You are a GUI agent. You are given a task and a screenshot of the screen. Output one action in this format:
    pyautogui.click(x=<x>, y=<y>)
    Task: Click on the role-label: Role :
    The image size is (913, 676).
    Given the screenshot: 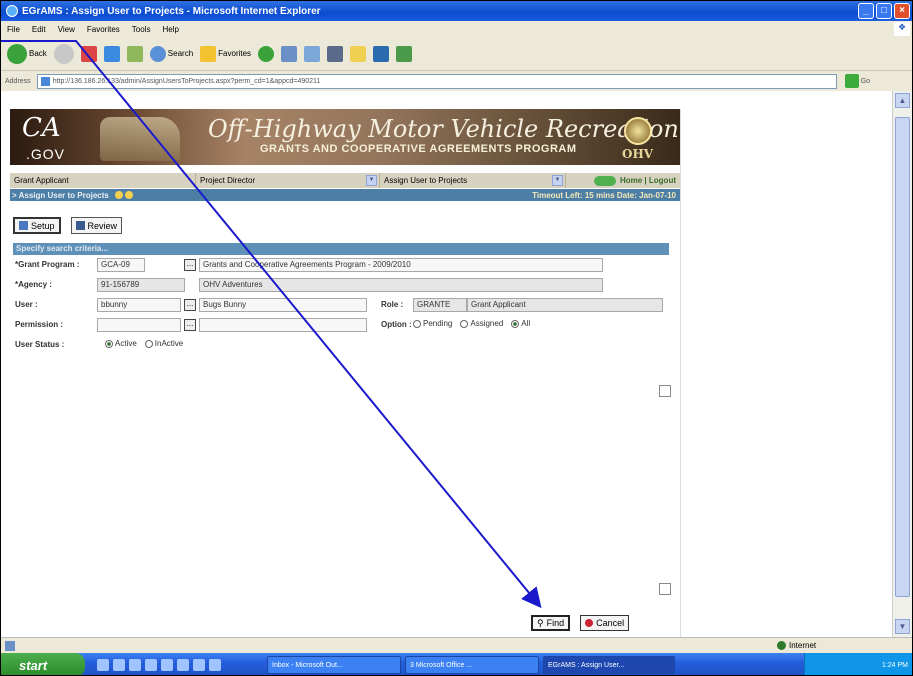 What is the action you would take?
    pyautogui.click(x=392, y=304)
    